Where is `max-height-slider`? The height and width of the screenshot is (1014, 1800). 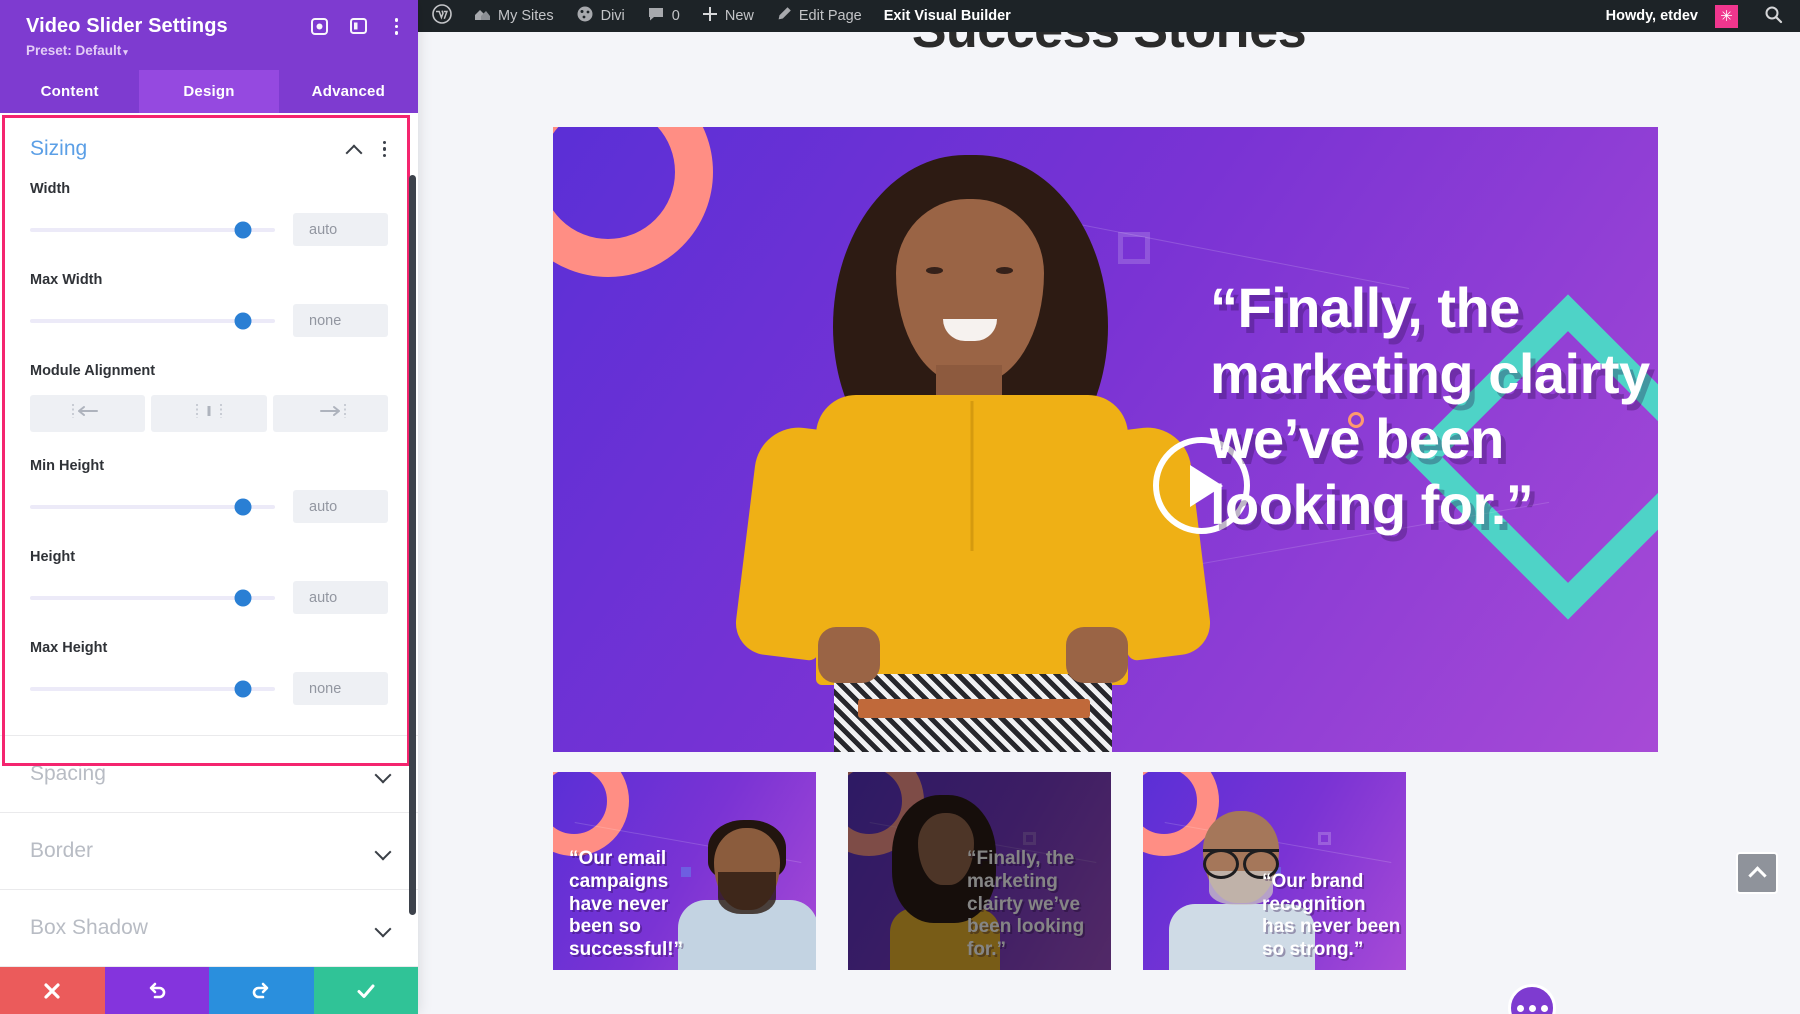
max-height-slider is located at coordinates (152, 688).